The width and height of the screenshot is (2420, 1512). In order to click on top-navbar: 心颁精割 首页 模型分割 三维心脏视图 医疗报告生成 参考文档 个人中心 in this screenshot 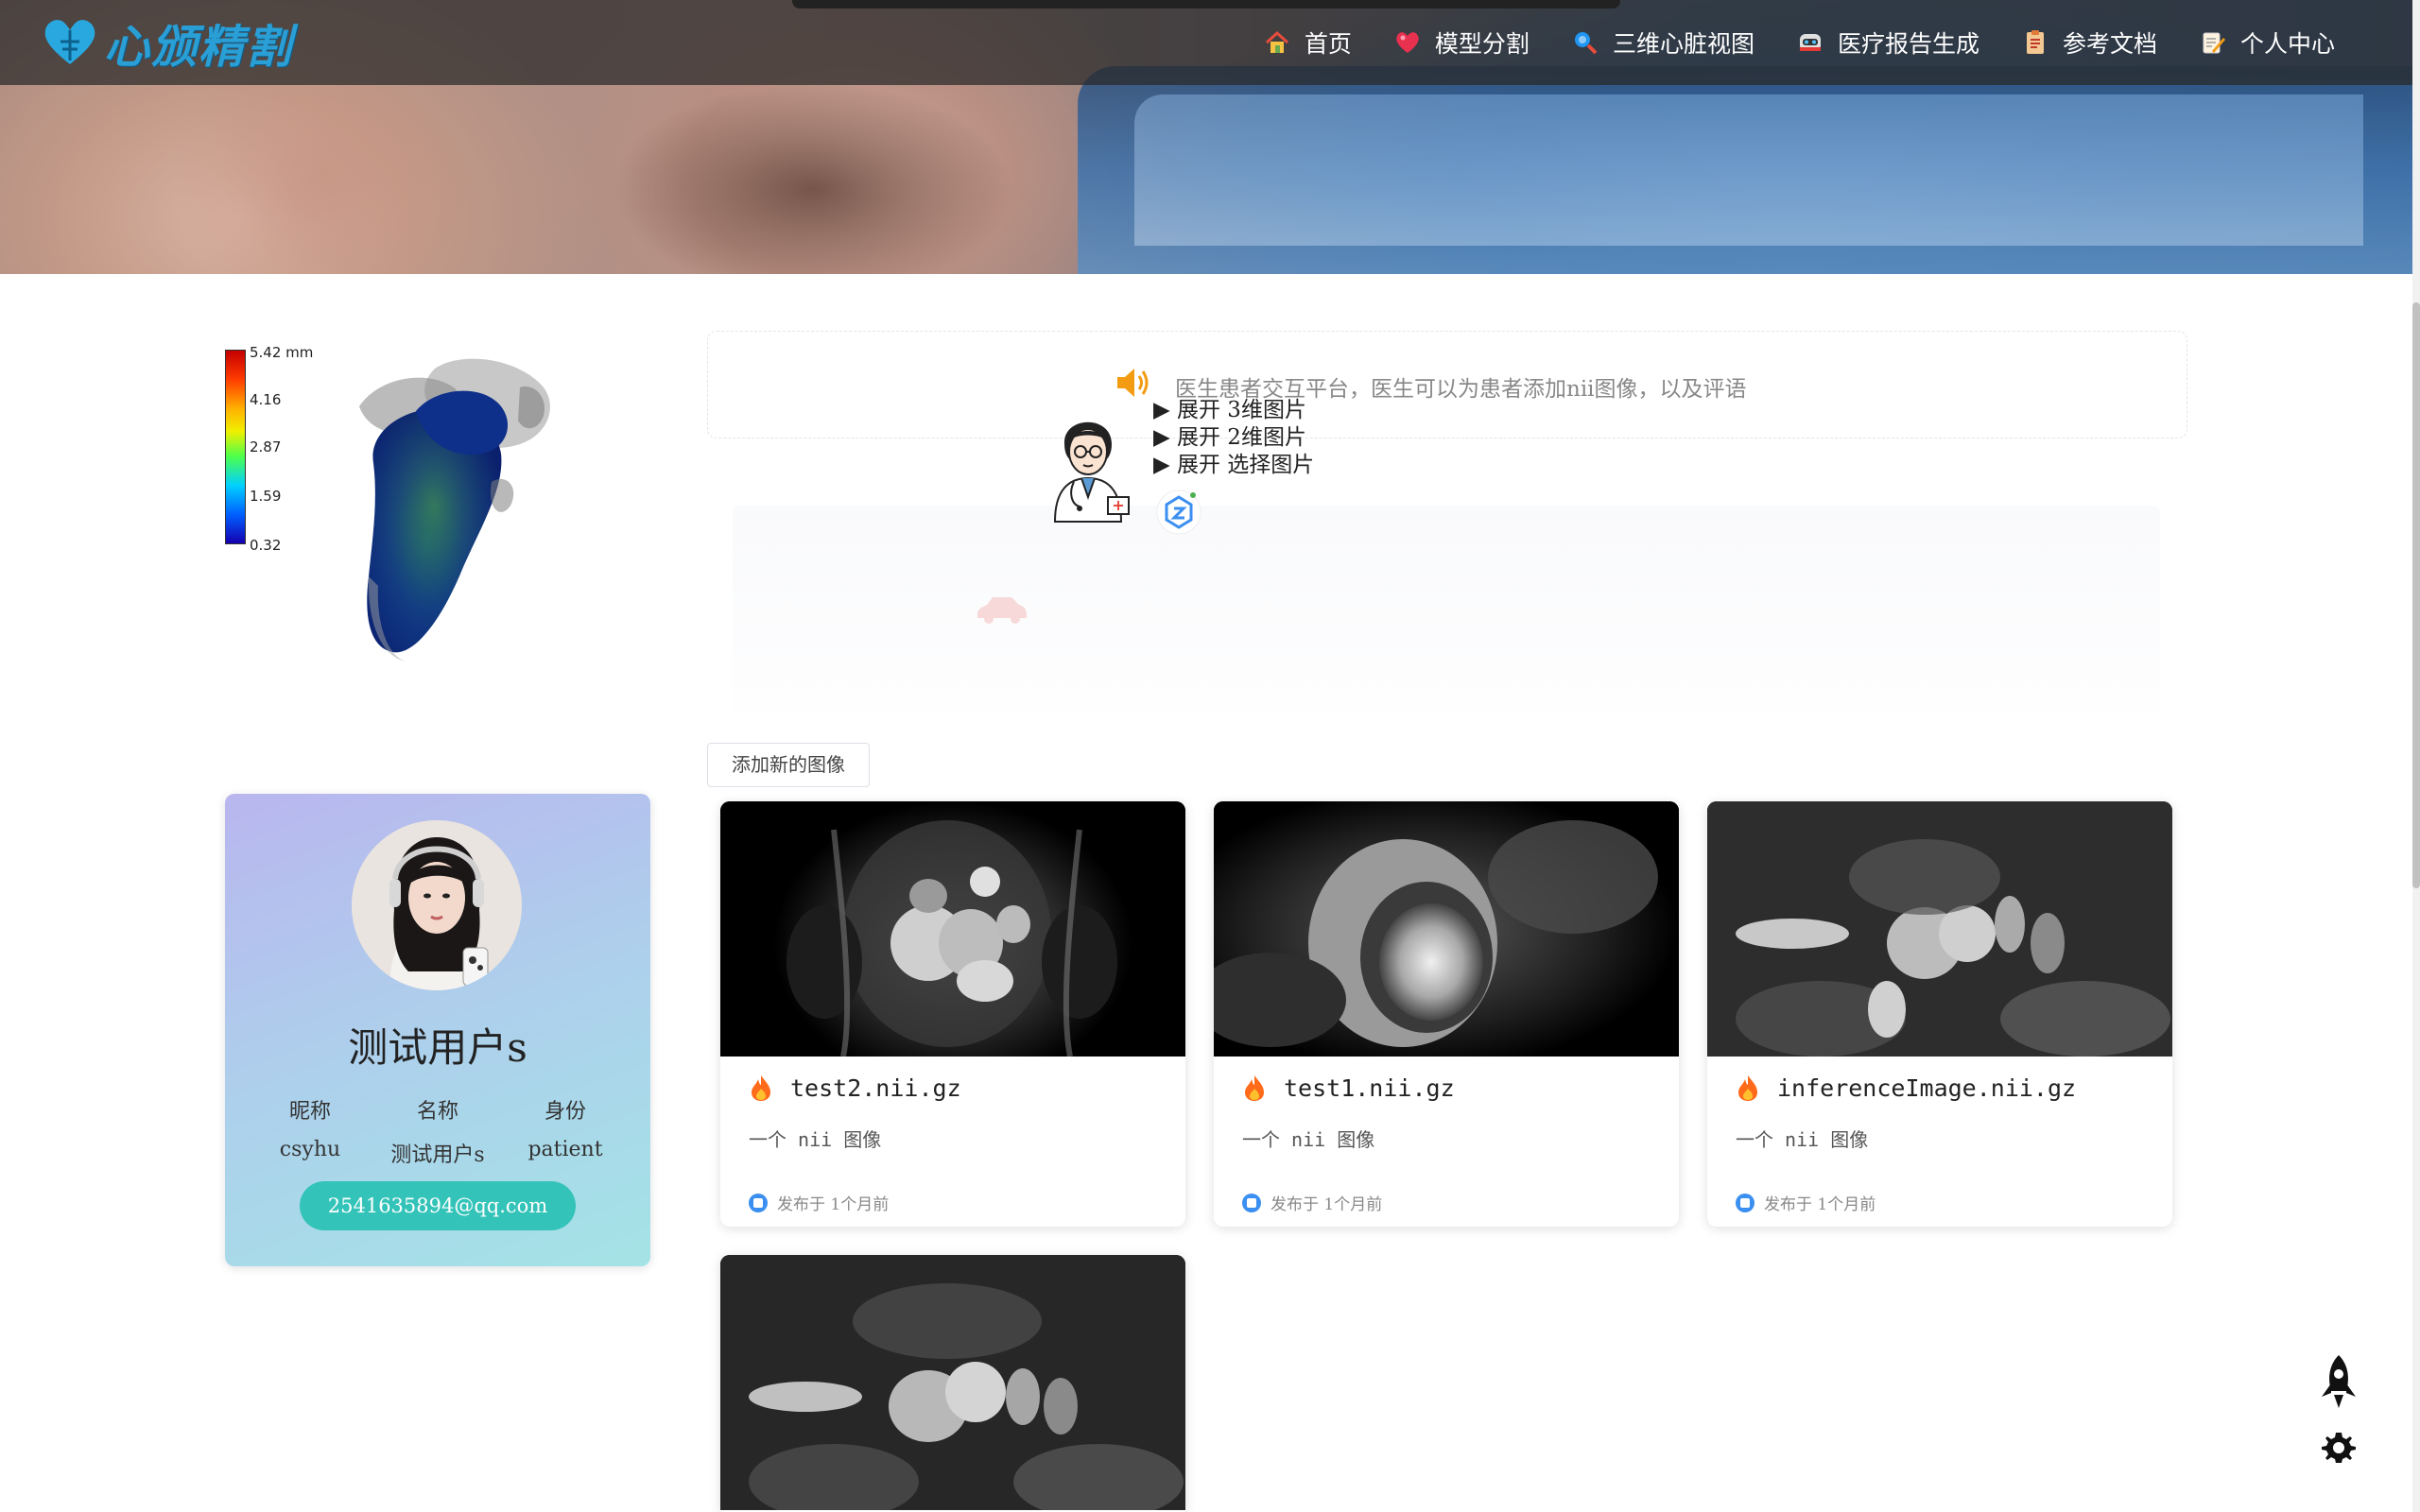, I will do `click(1206, 42)`.